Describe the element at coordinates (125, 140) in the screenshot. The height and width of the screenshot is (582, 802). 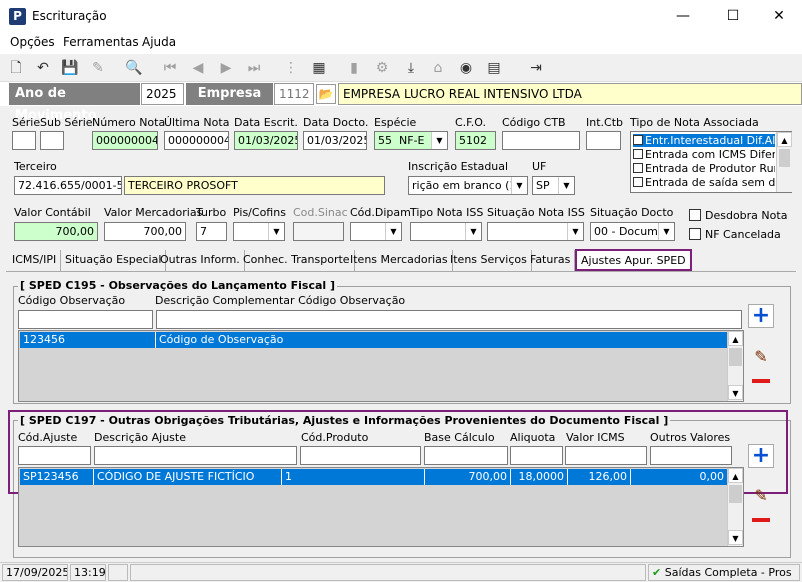
I see `numero-nota-input: 0000000044` at that location.